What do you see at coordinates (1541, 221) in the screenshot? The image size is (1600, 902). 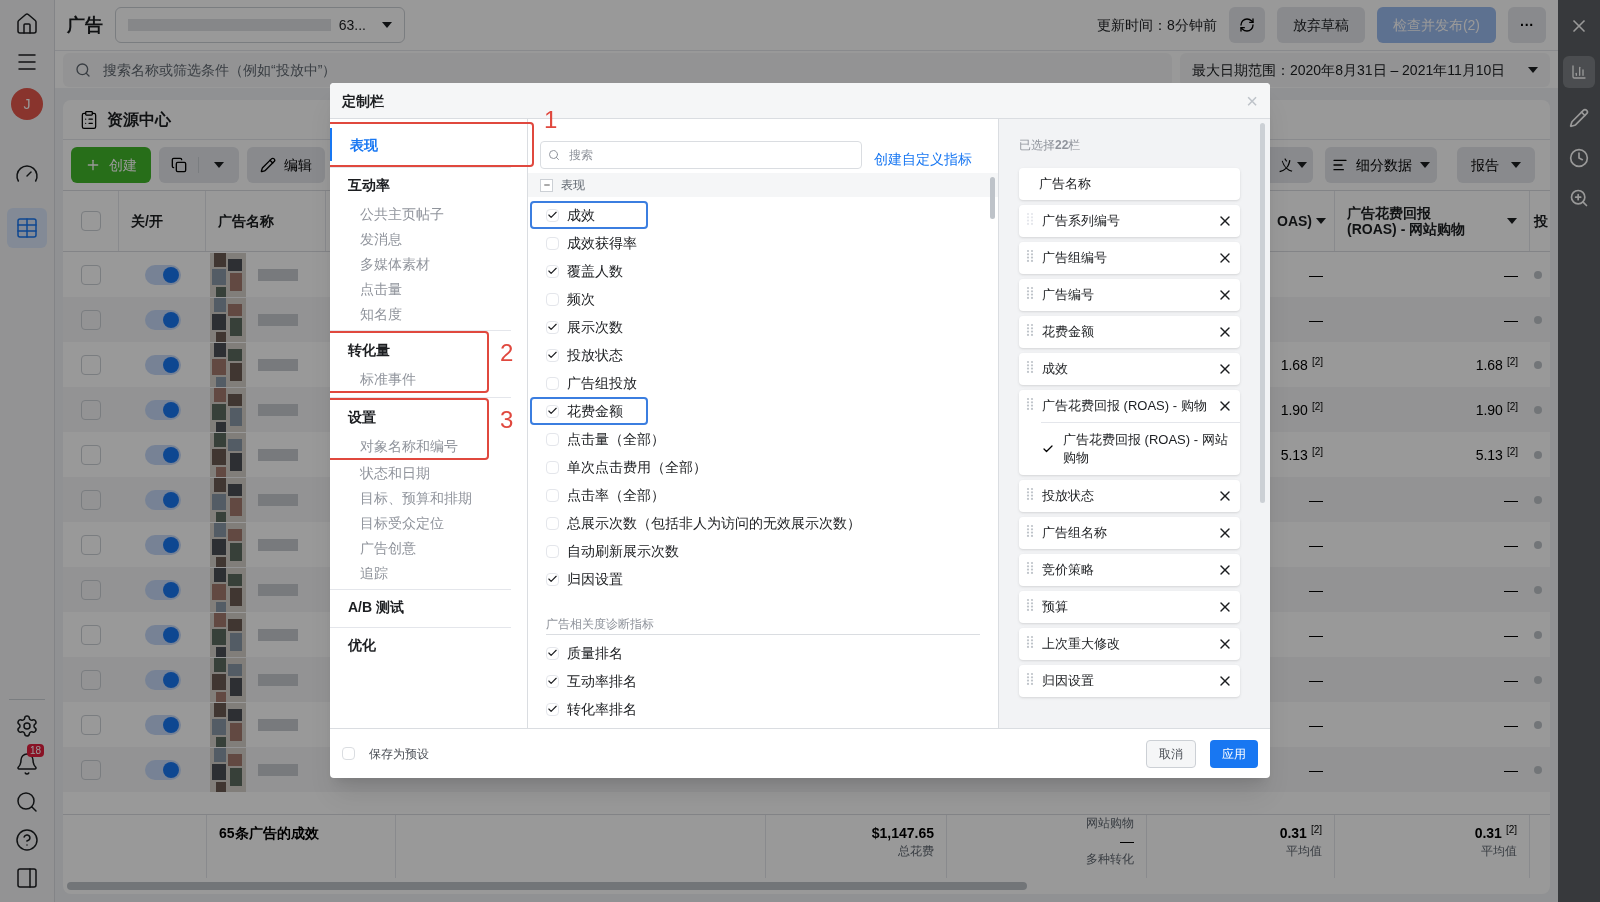 I see `column-header: 投` at bounding box center [1541, 221].